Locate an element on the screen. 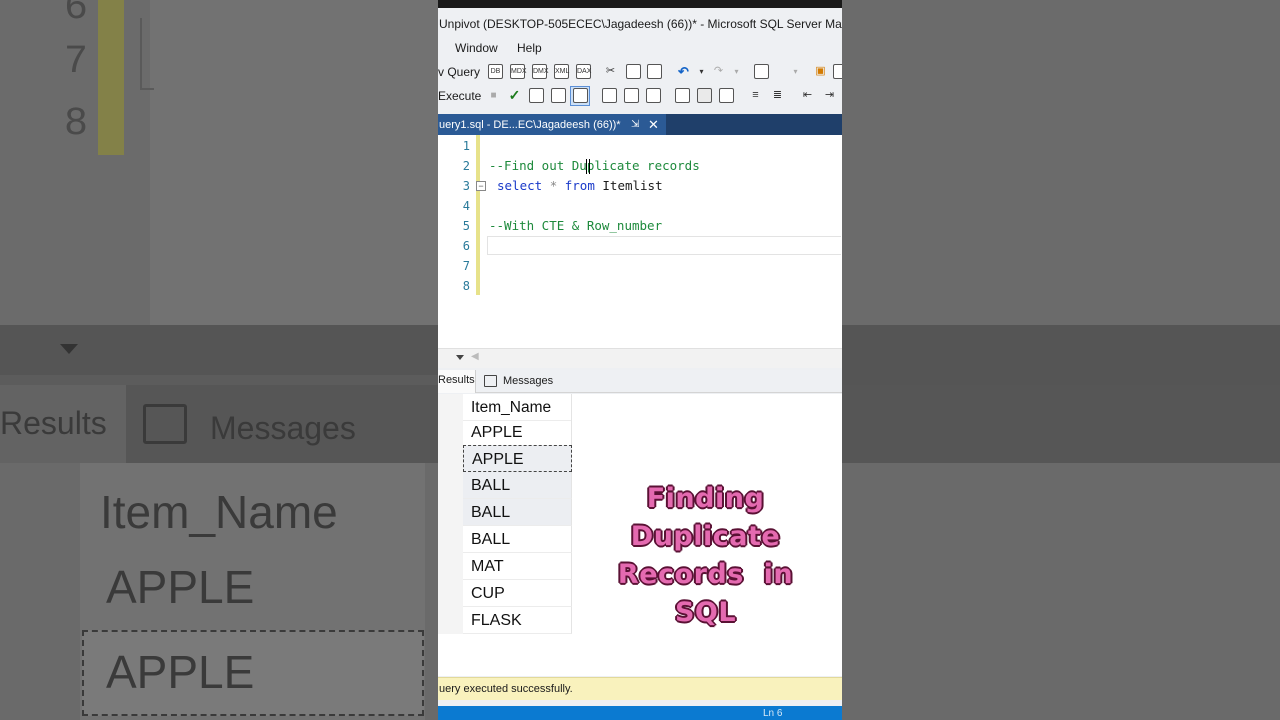 The image size is (1280, 720). undo-dropdown-icon: ▾ is located at coordinates (701, 71).